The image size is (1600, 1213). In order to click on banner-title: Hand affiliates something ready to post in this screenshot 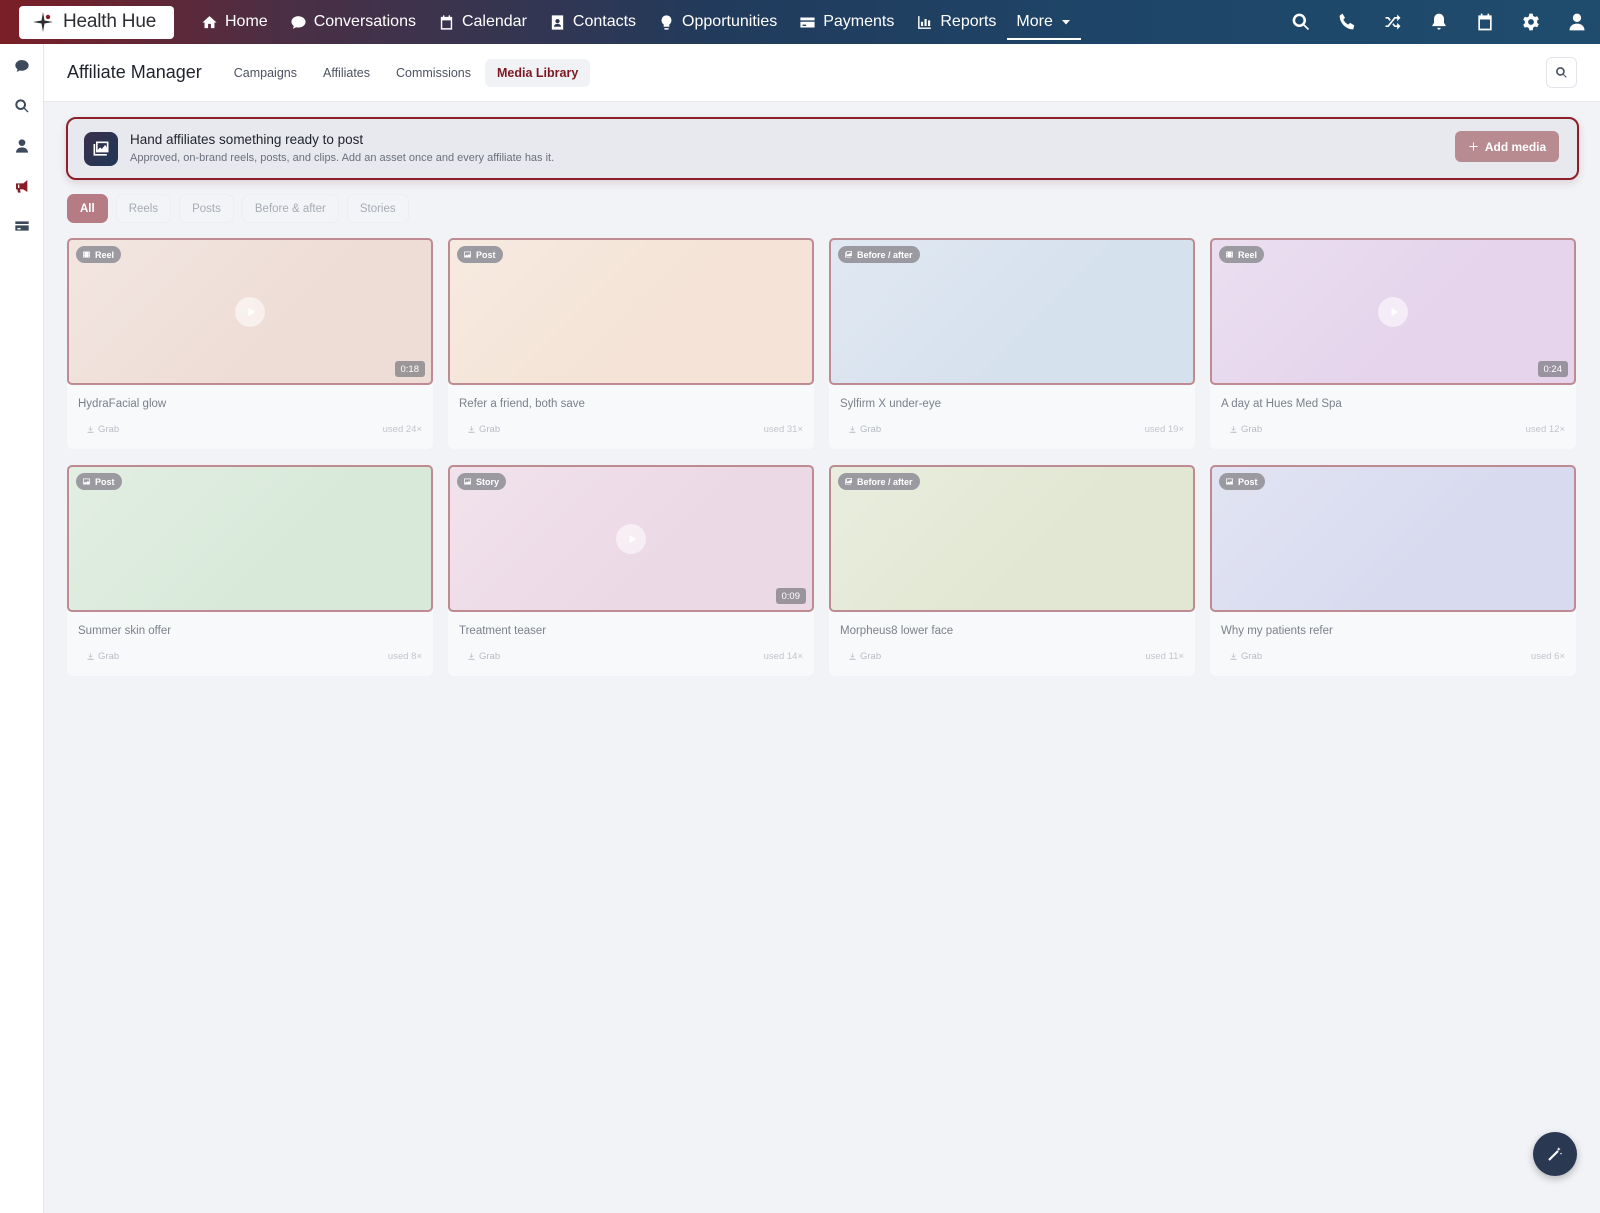, I will do `click(247, 139)`.